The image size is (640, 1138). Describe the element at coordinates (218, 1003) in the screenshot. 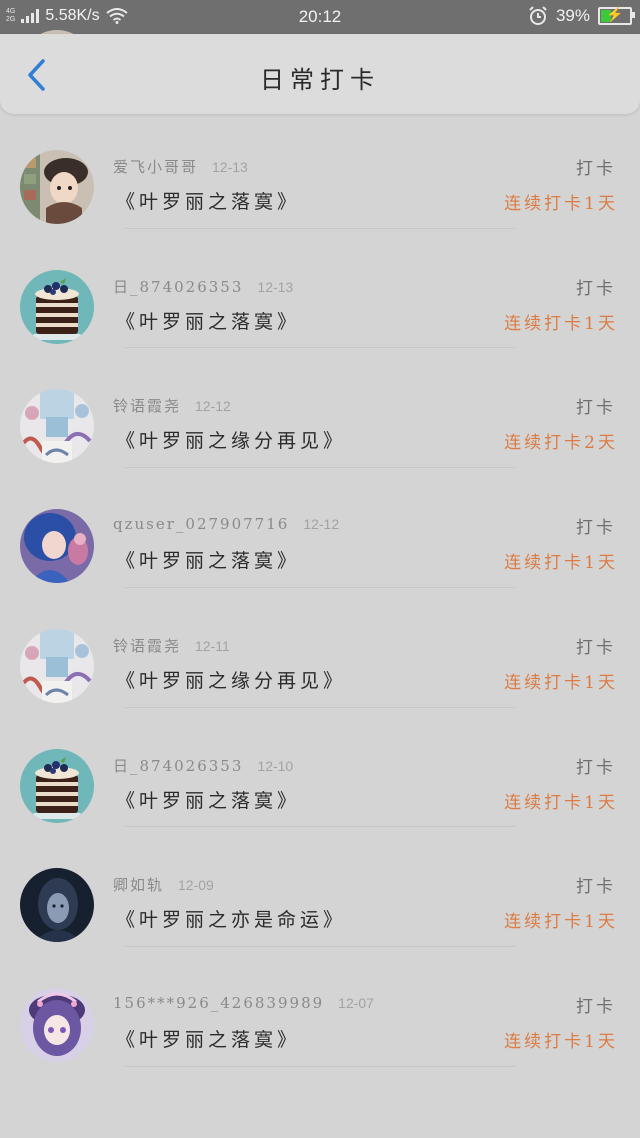

I see `username: 156***926_426839989` at that location.